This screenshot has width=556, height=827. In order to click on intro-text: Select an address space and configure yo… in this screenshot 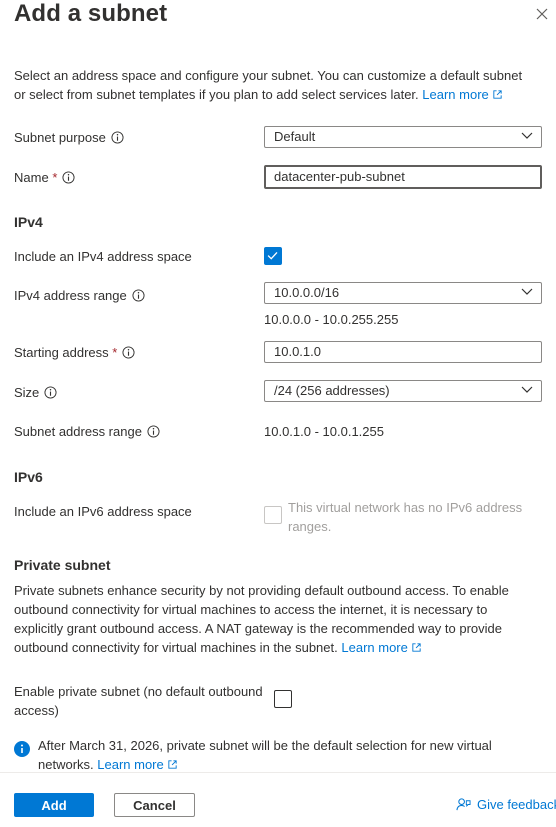, I will do `click(274, 85)`.